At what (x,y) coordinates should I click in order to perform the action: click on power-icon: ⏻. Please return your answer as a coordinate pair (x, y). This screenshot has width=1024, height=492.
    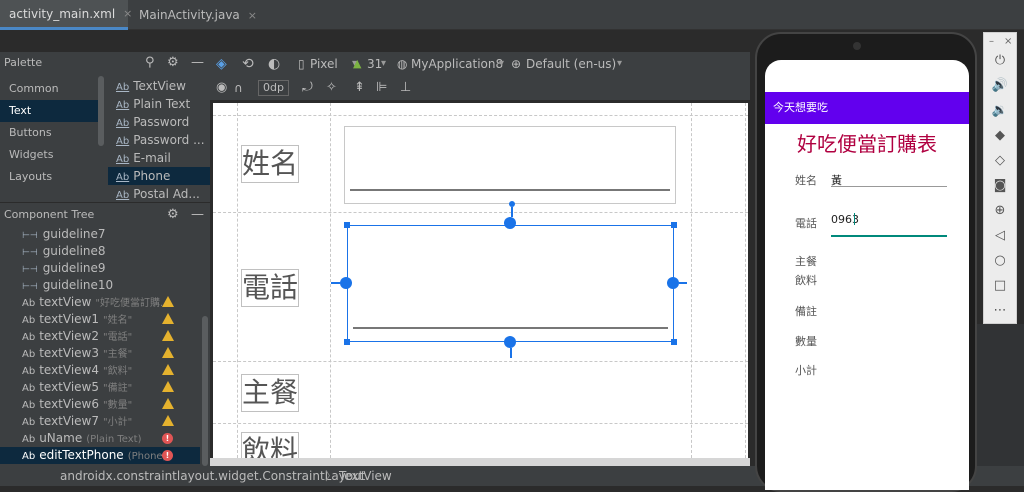
    Looking at the image, I should click on (1000, 61).